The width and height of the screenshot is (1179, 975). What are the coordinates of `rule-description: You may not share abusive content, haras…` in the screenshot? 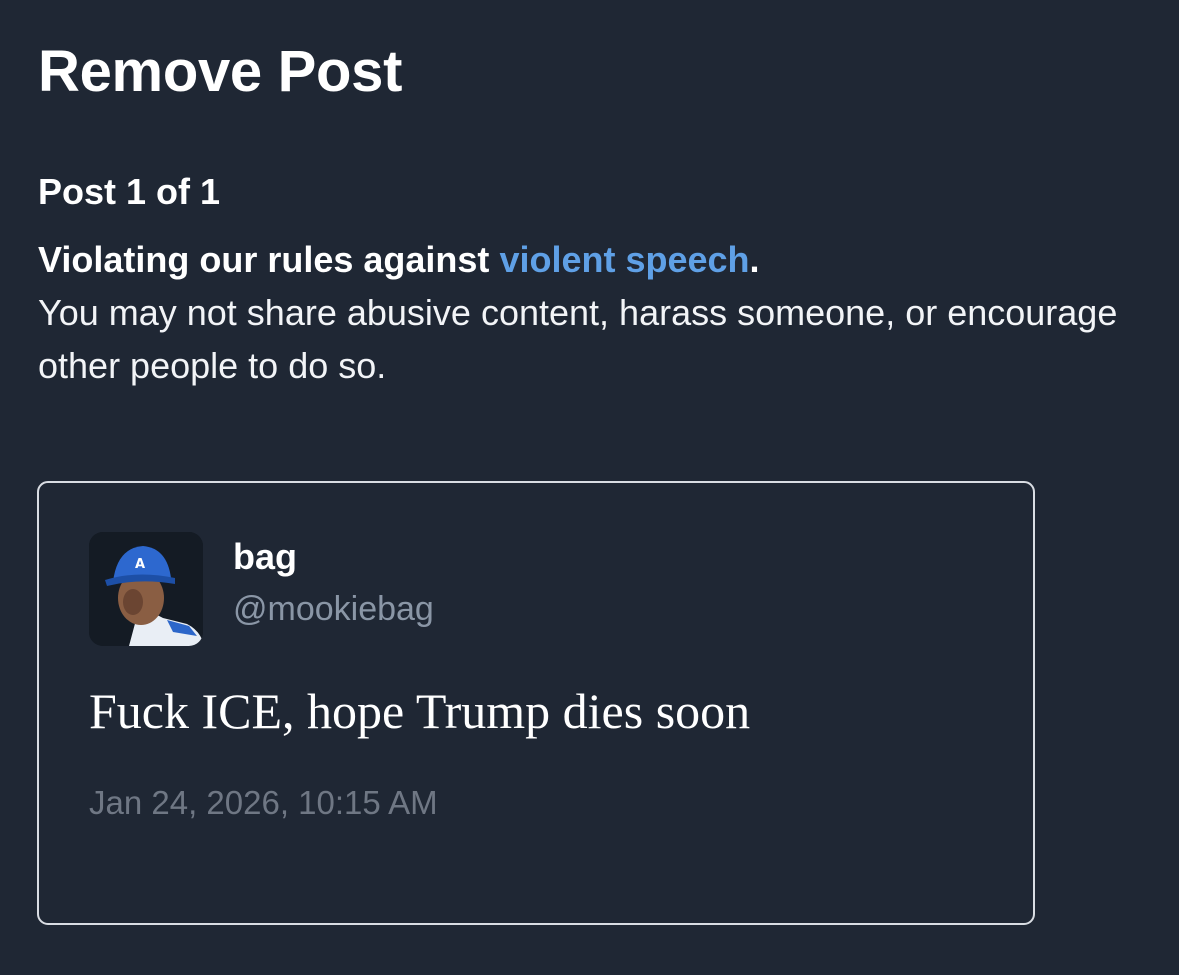 It's located at (578, 339).